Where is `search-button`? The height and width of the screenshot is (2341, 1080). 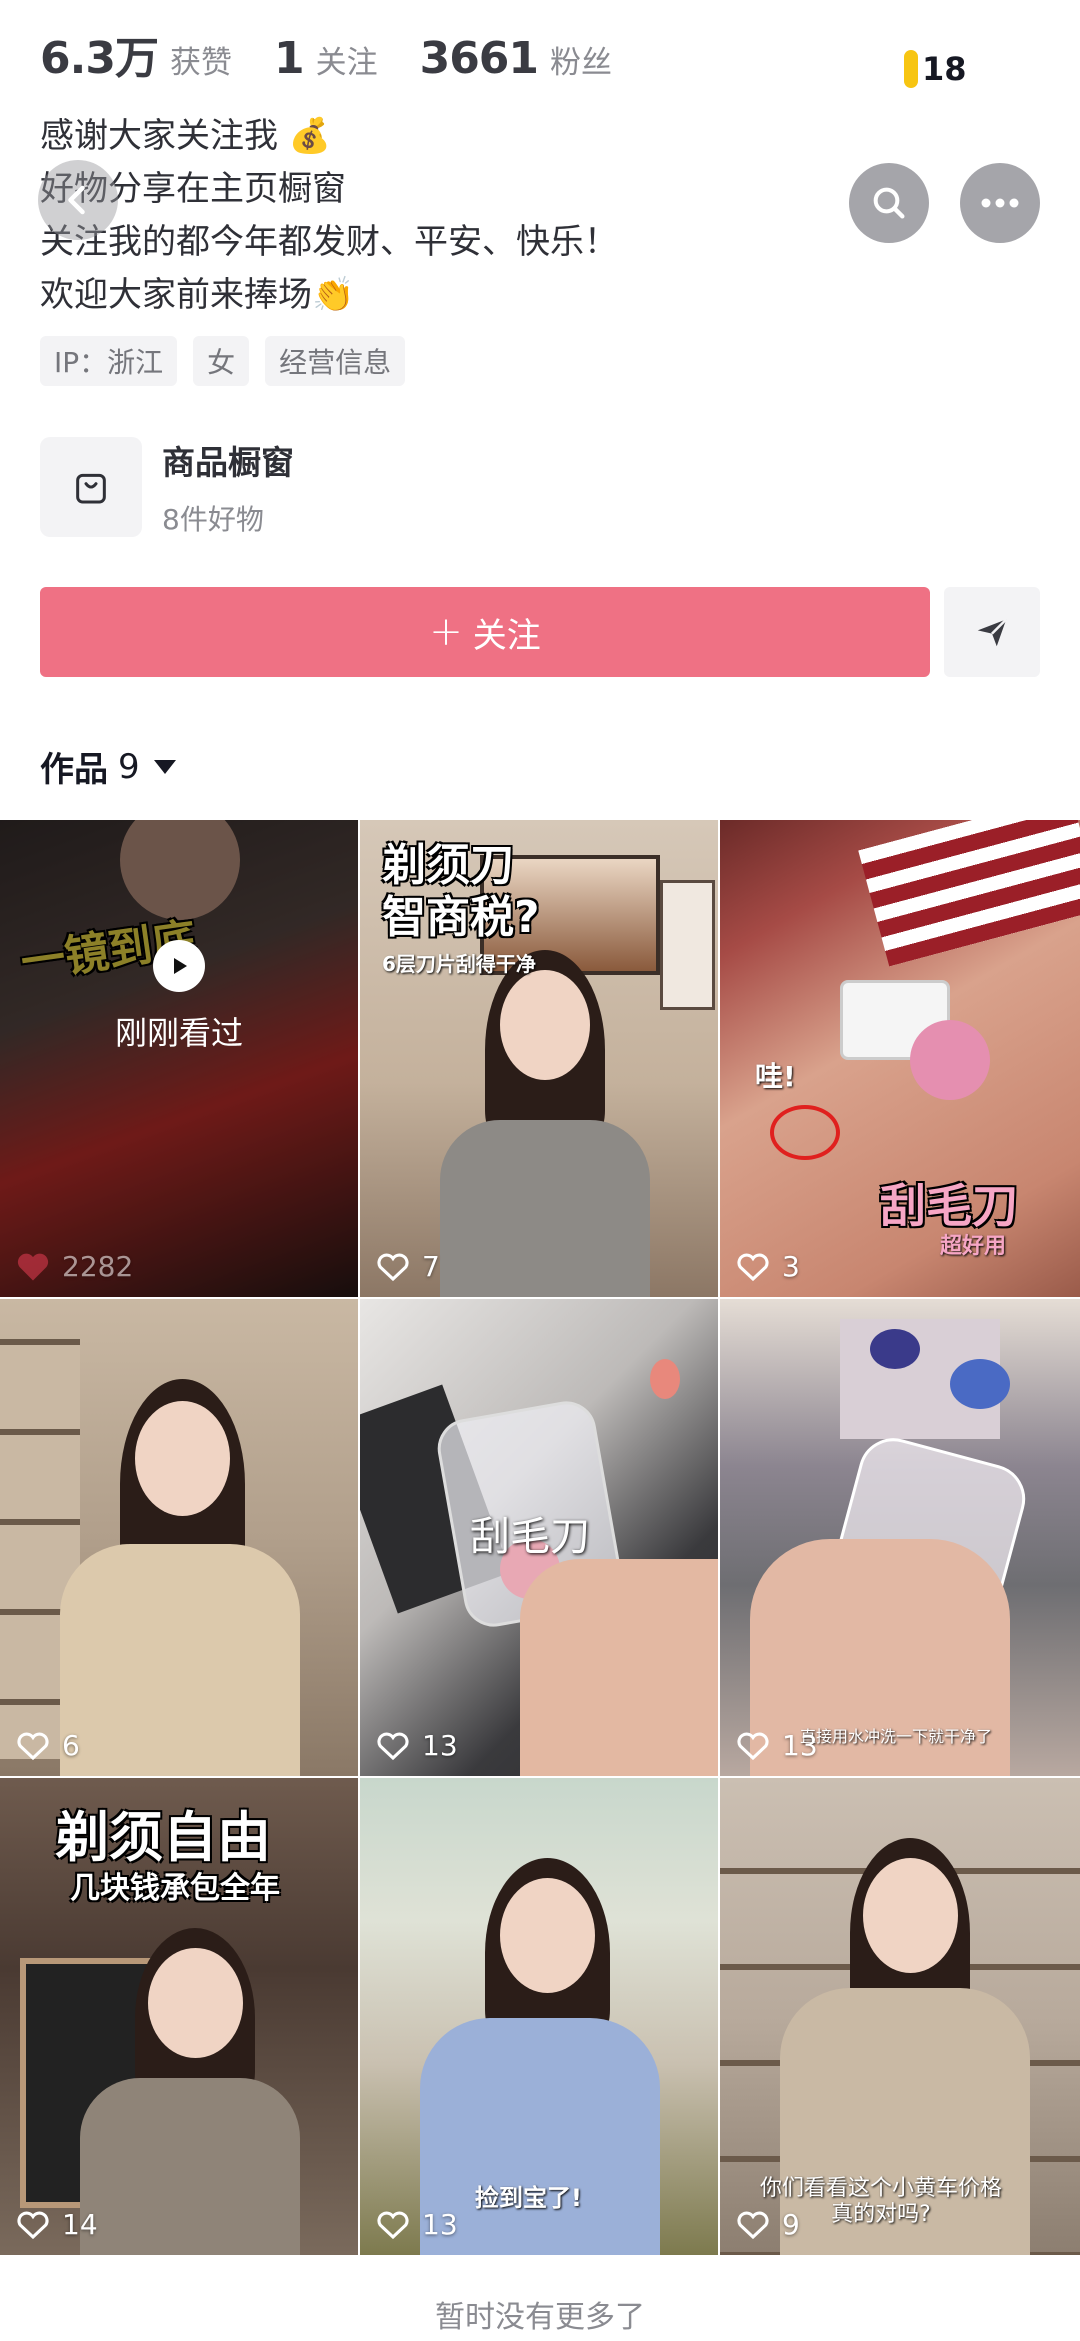
search-button is located at coordinates (889, 203).